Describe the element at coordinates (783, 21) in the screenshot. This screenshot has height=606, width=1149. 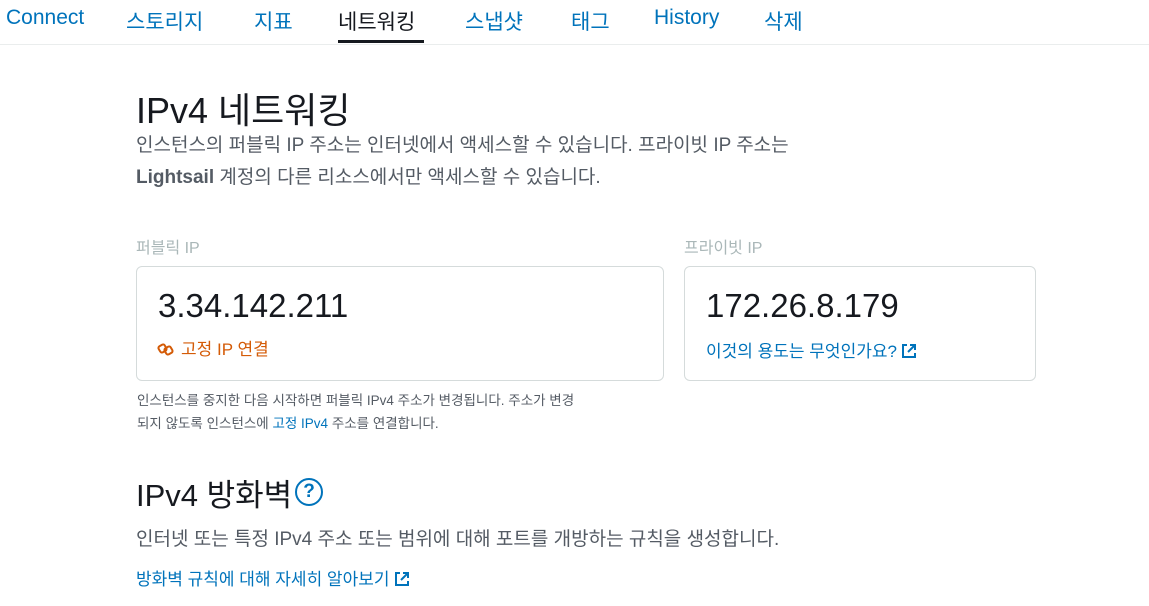
I see `tab-delete: 삭제` at that location.